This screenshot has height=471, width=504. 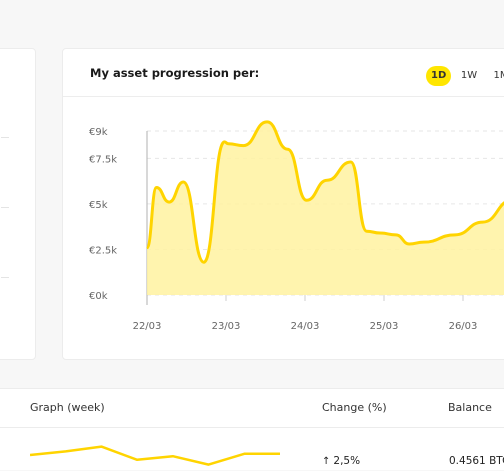 I want to click on y-tick-label: €2.5k, so click(x=103, y=250).